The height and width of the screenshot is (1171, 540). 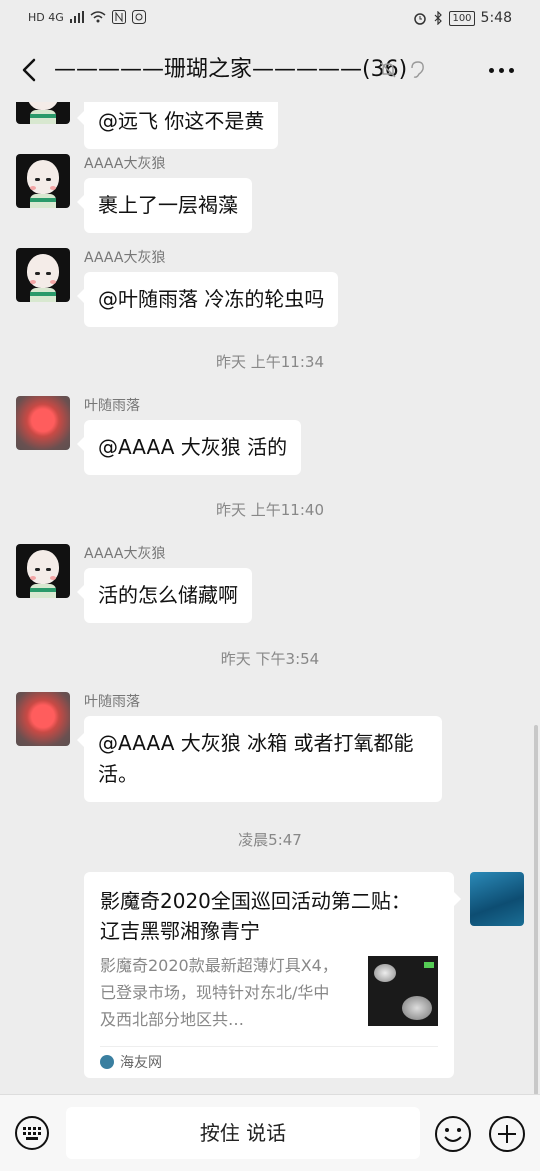 I want to click on status-bar: HD 4G 100 5:48, so click(x=270, y=19).